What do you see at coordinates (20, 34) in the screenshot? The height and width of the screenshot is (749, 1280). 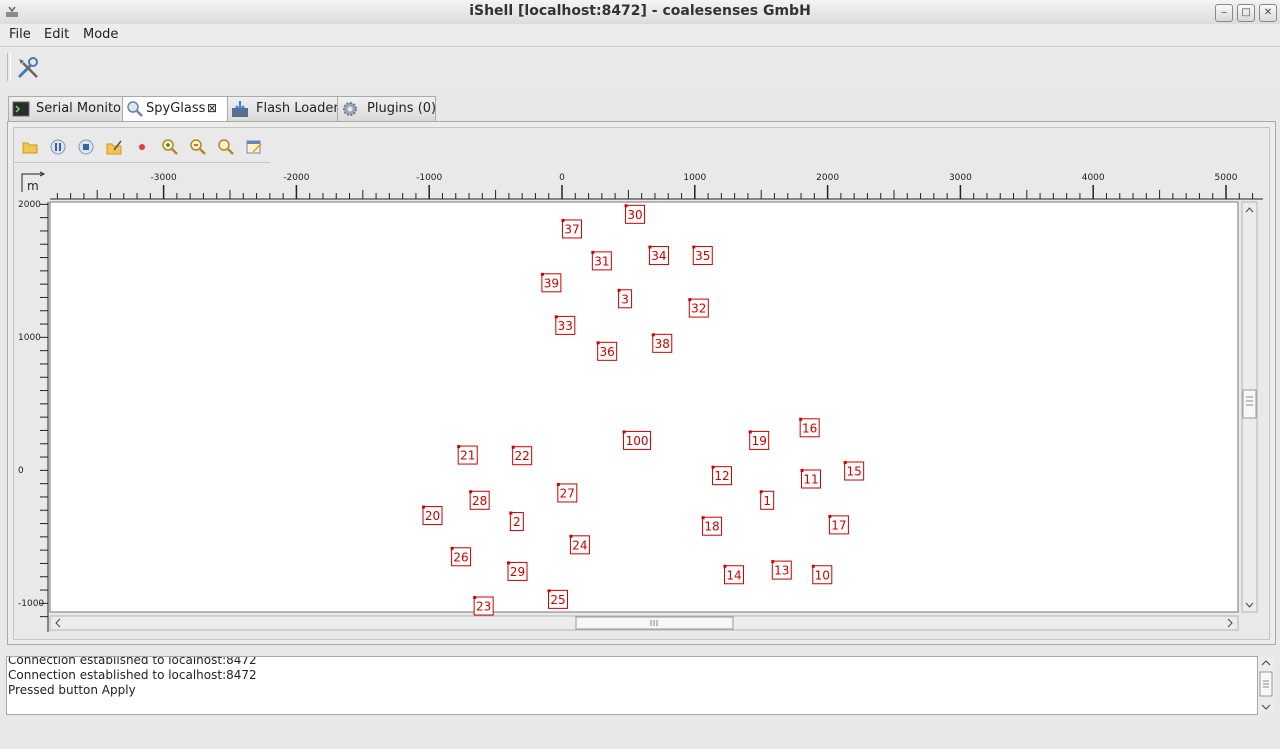 I see `menu-file: File` at bounding box center [20, 34].